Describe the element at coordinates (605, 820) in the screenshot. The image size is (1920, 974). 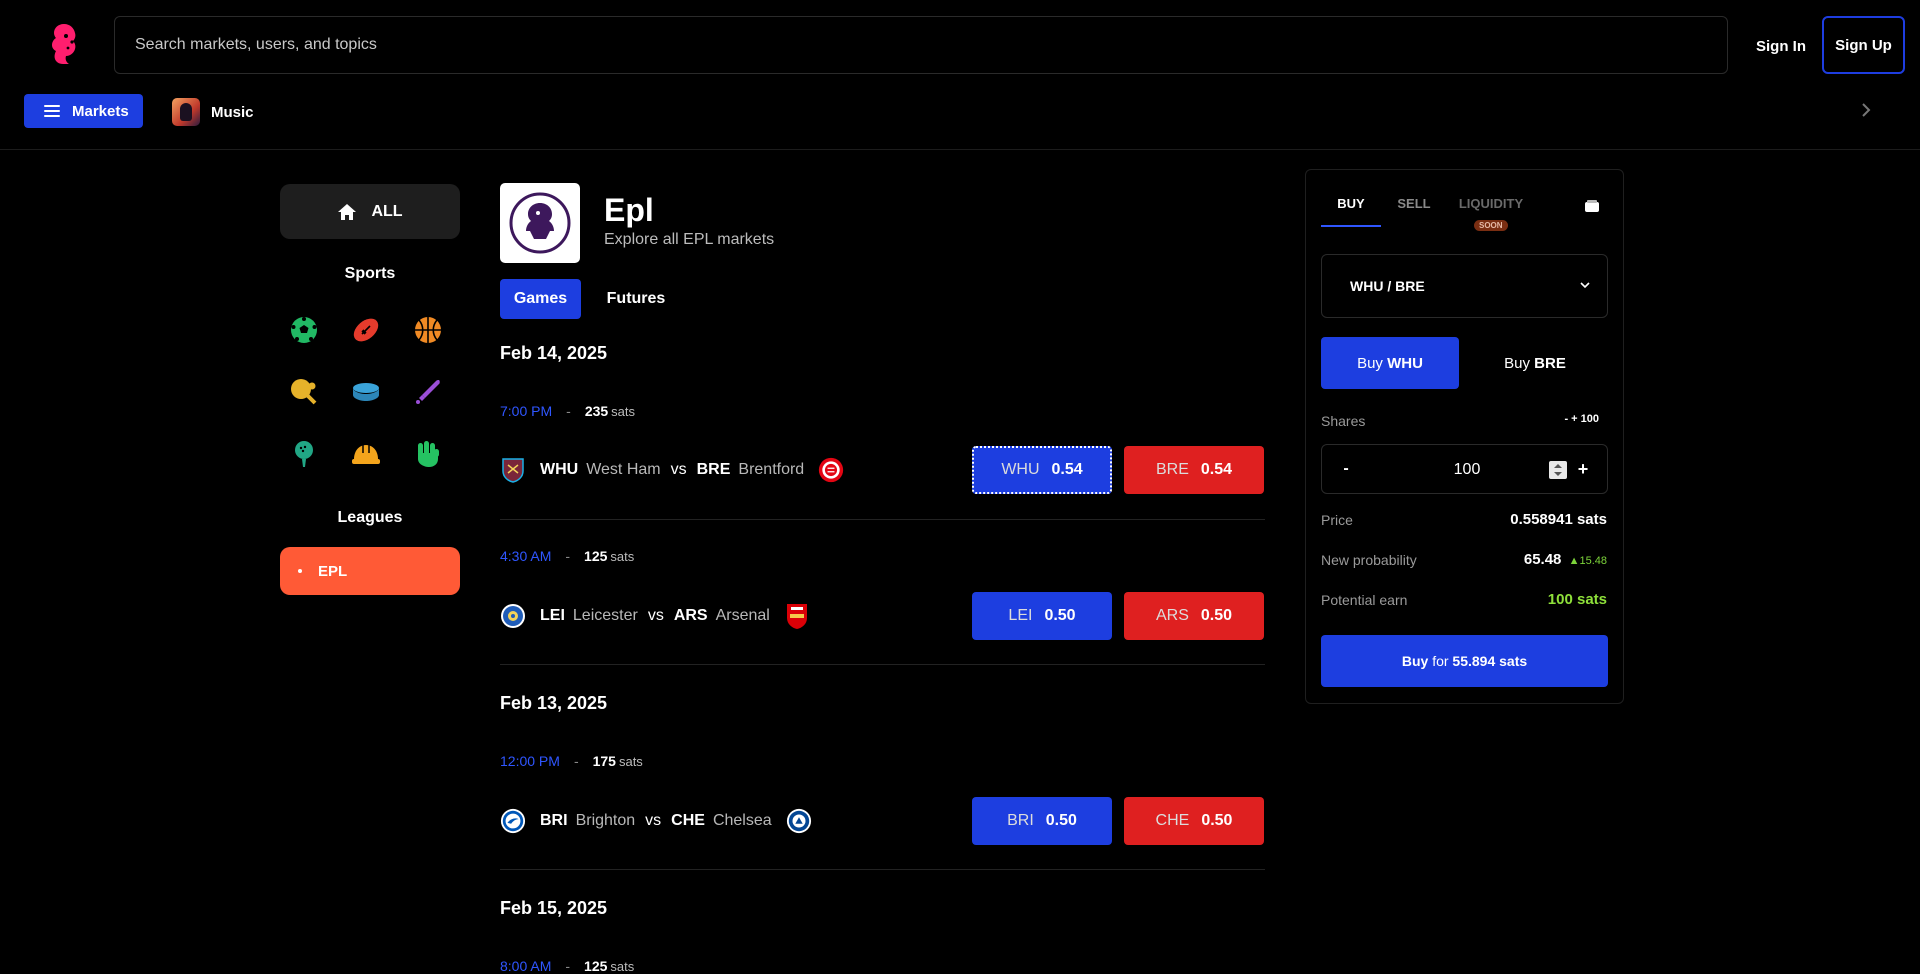
I see `home-team-name: Brighton` at that location.